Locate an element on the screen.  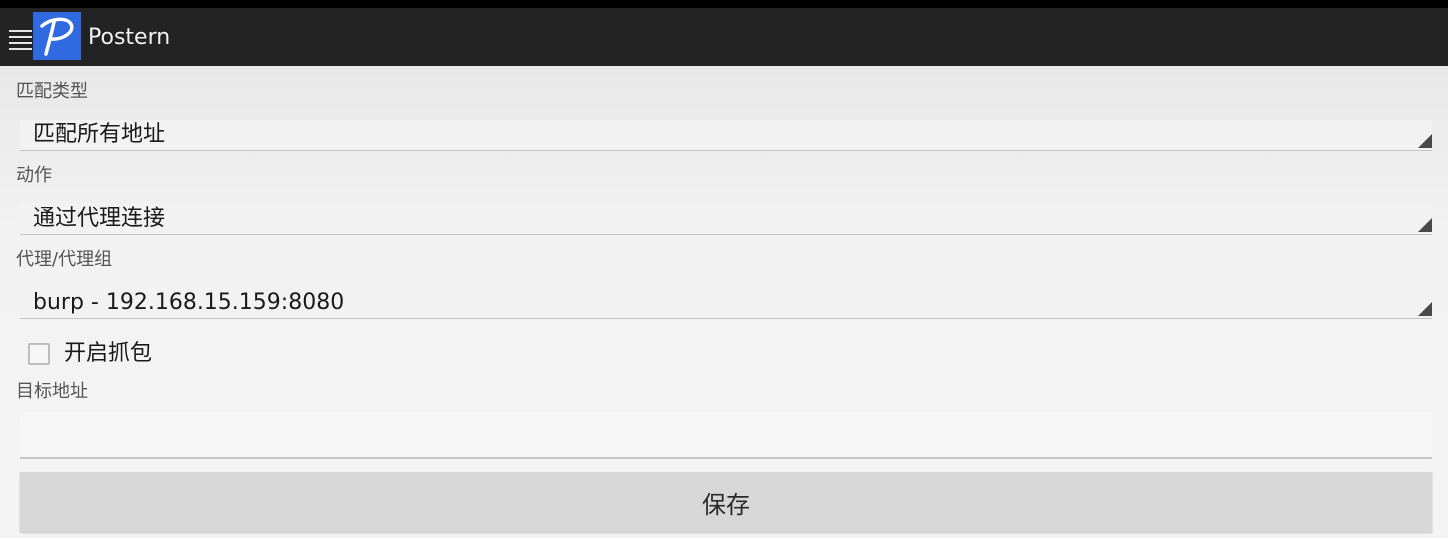
capture-checkbox is located at coordinates (39, 354).